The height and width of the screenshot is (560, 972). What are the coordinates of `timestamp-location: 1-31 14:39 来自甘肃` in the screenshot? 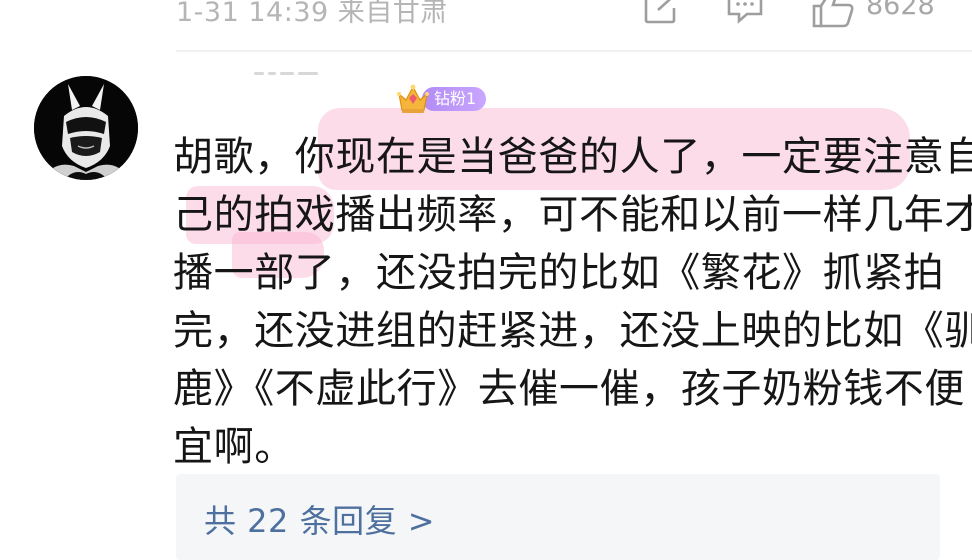 It's located at (312, 14).